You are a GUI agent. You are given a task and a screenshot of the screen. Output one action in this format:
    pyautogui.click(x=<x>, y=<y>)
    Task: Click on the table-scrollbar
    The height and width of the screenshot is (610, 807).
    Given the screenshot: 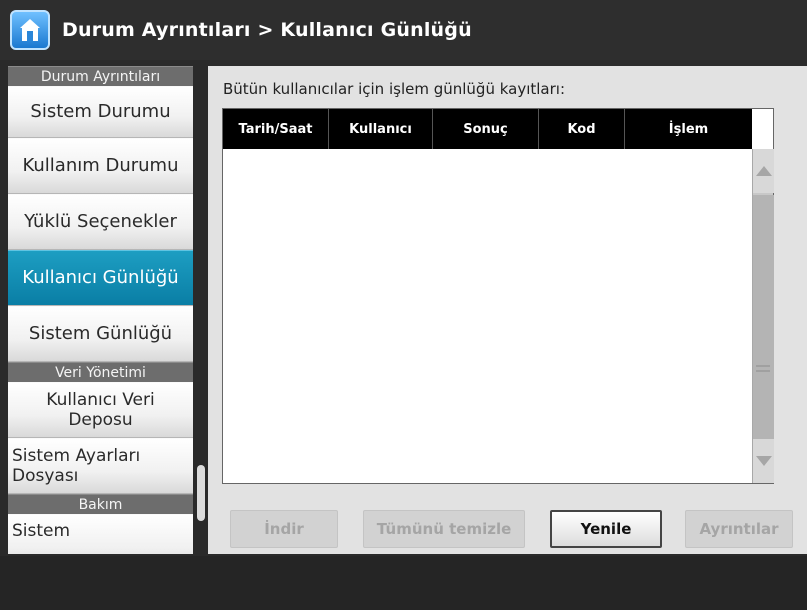 What is the action you would take?
    pyautogui.click(x=763, y=316)
    